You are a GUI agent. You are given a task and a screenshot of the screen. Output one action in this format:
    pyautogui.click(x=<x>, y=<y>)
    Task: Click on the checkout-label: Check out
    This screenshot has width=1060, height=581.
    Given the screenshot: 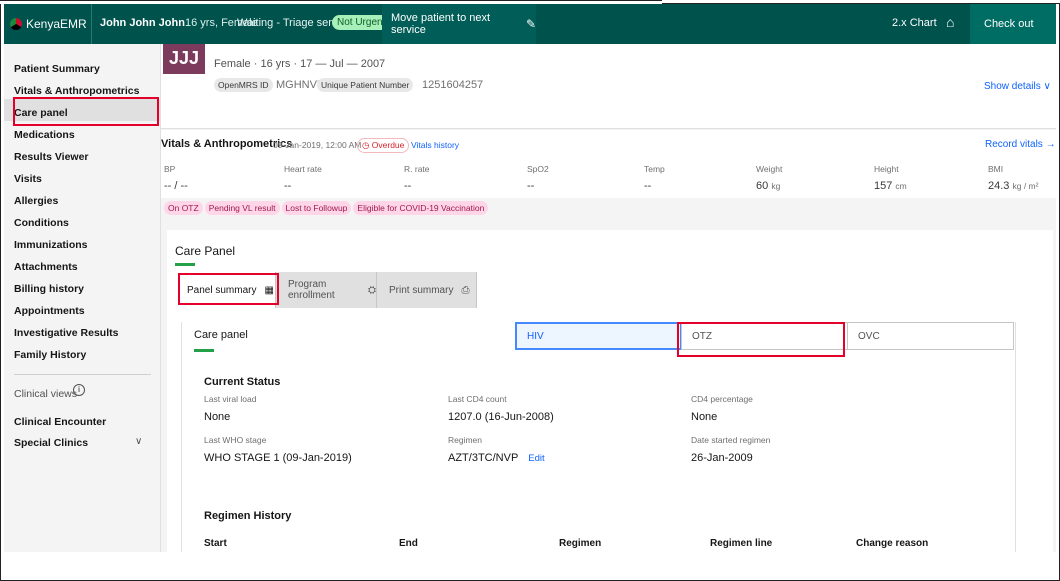 What is the action you would take?
    pyautogui.click(x=1009, y=24)
    